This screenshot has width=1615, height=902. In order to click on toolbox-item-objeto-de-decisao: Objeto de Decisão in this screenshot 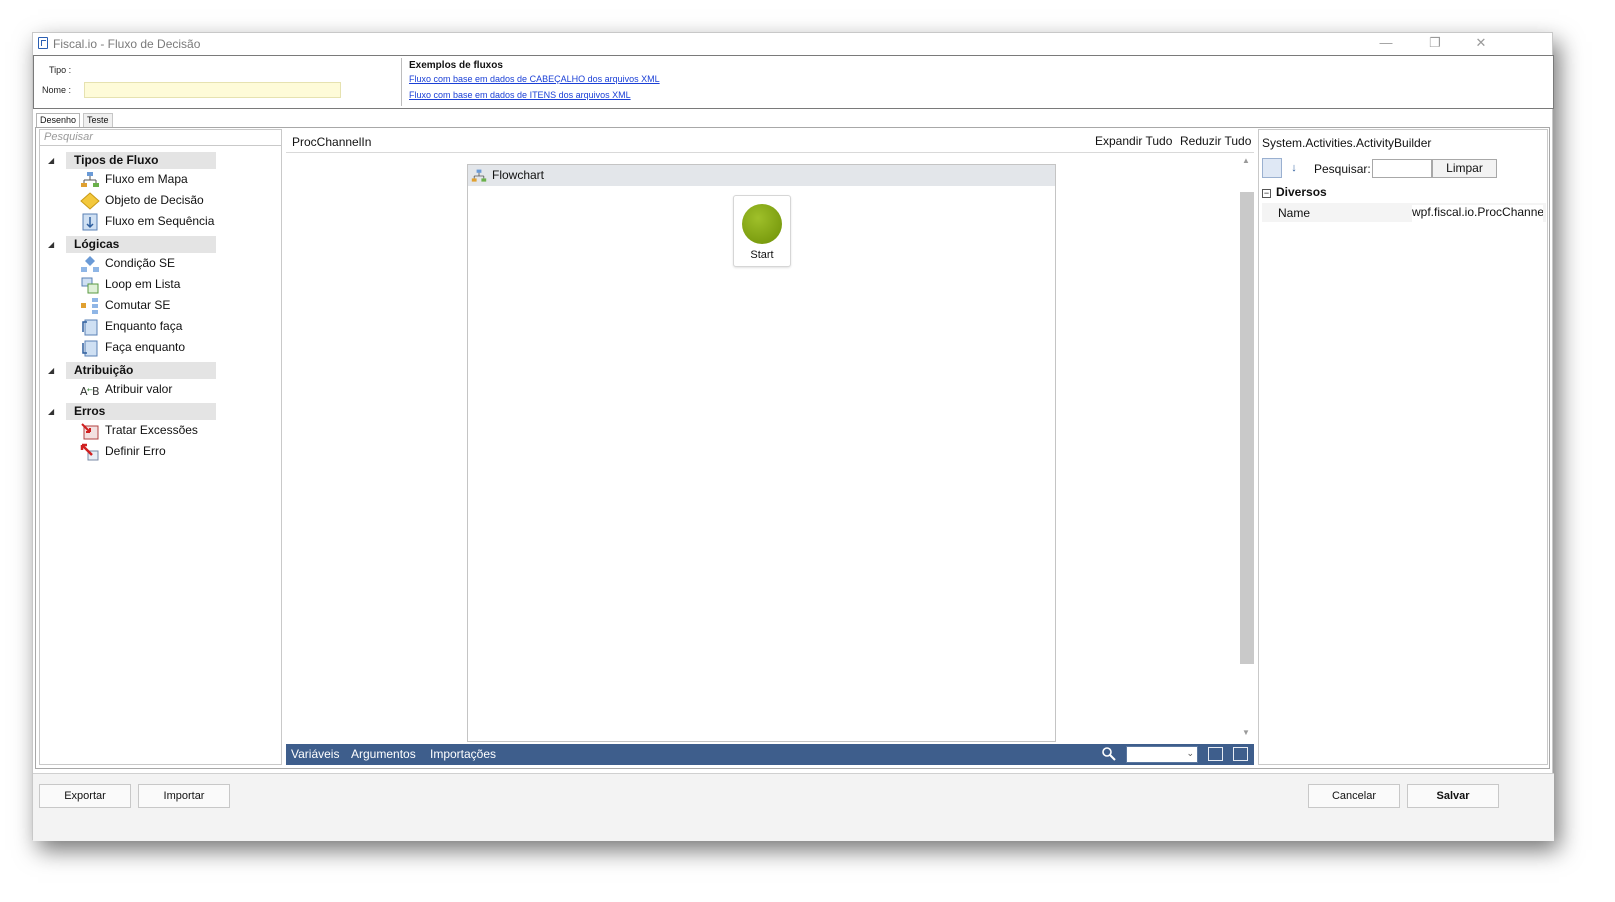, I will do `click(180, 201)`.